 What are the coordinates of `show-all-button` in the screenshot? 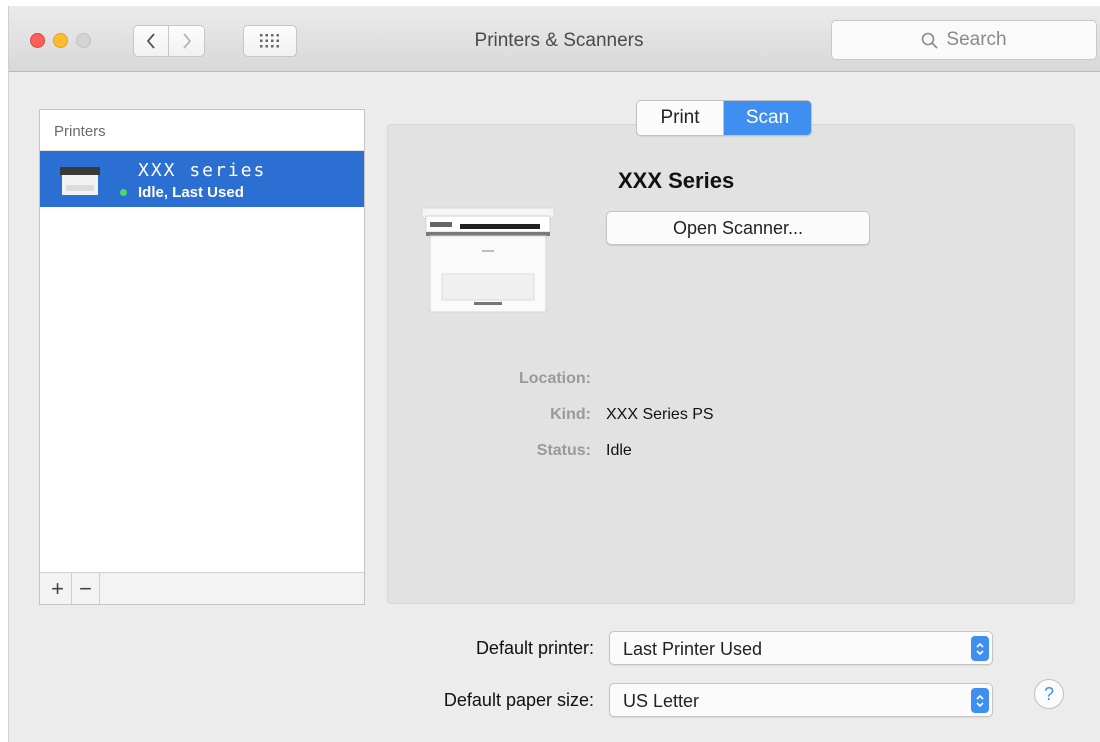 It's located at (270, 41).